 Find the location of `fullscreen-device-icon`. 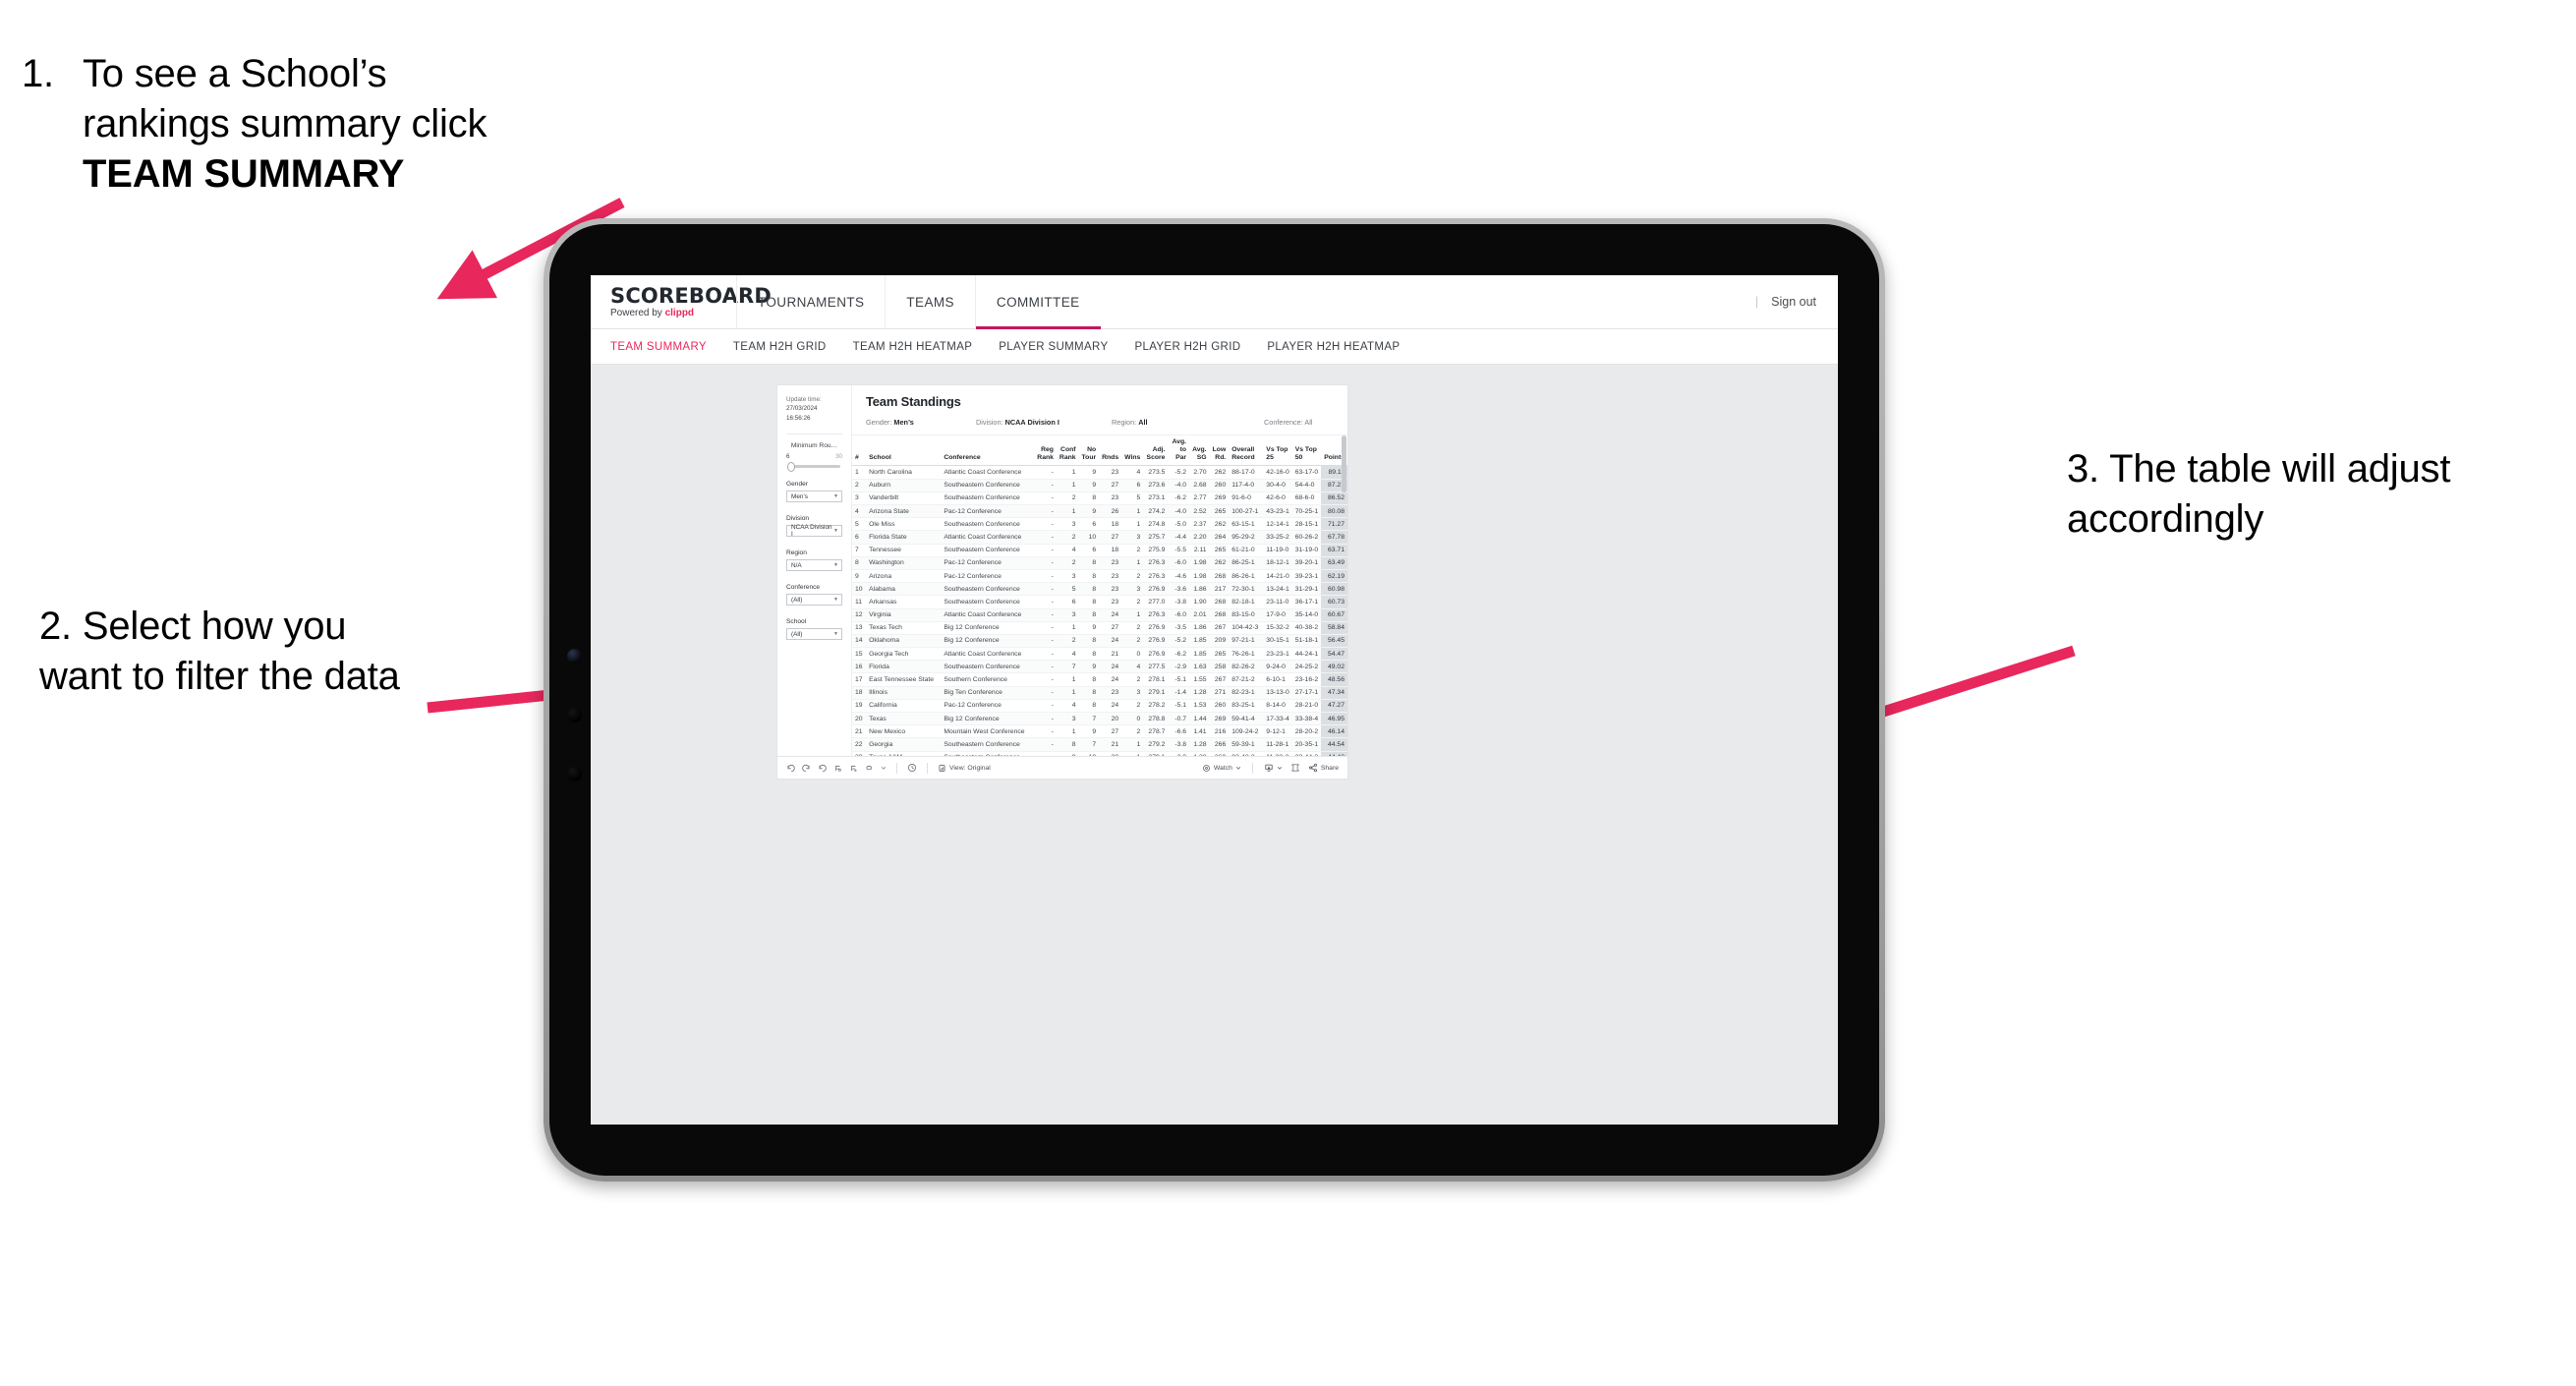

fullscreen-device-icon is located at coordinates (1295, 768).